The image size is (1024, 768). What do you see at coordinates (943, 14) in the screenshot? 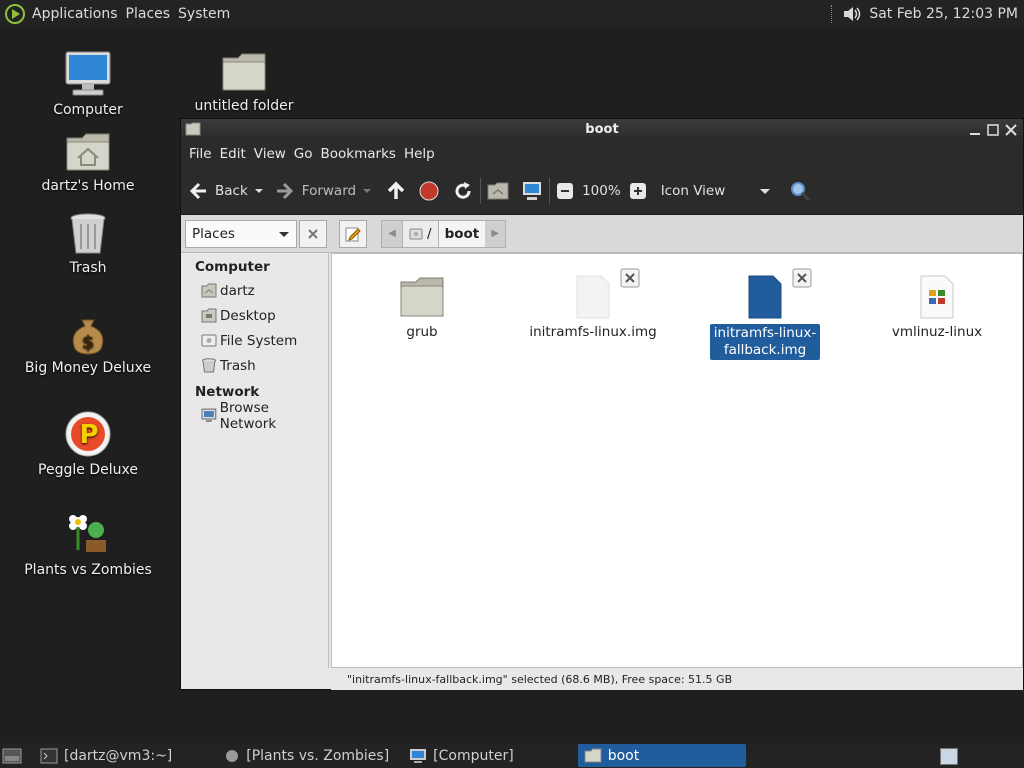
I see `clock: Sat Feb 25, 12:03 PM` at bounding box center [943, 14].